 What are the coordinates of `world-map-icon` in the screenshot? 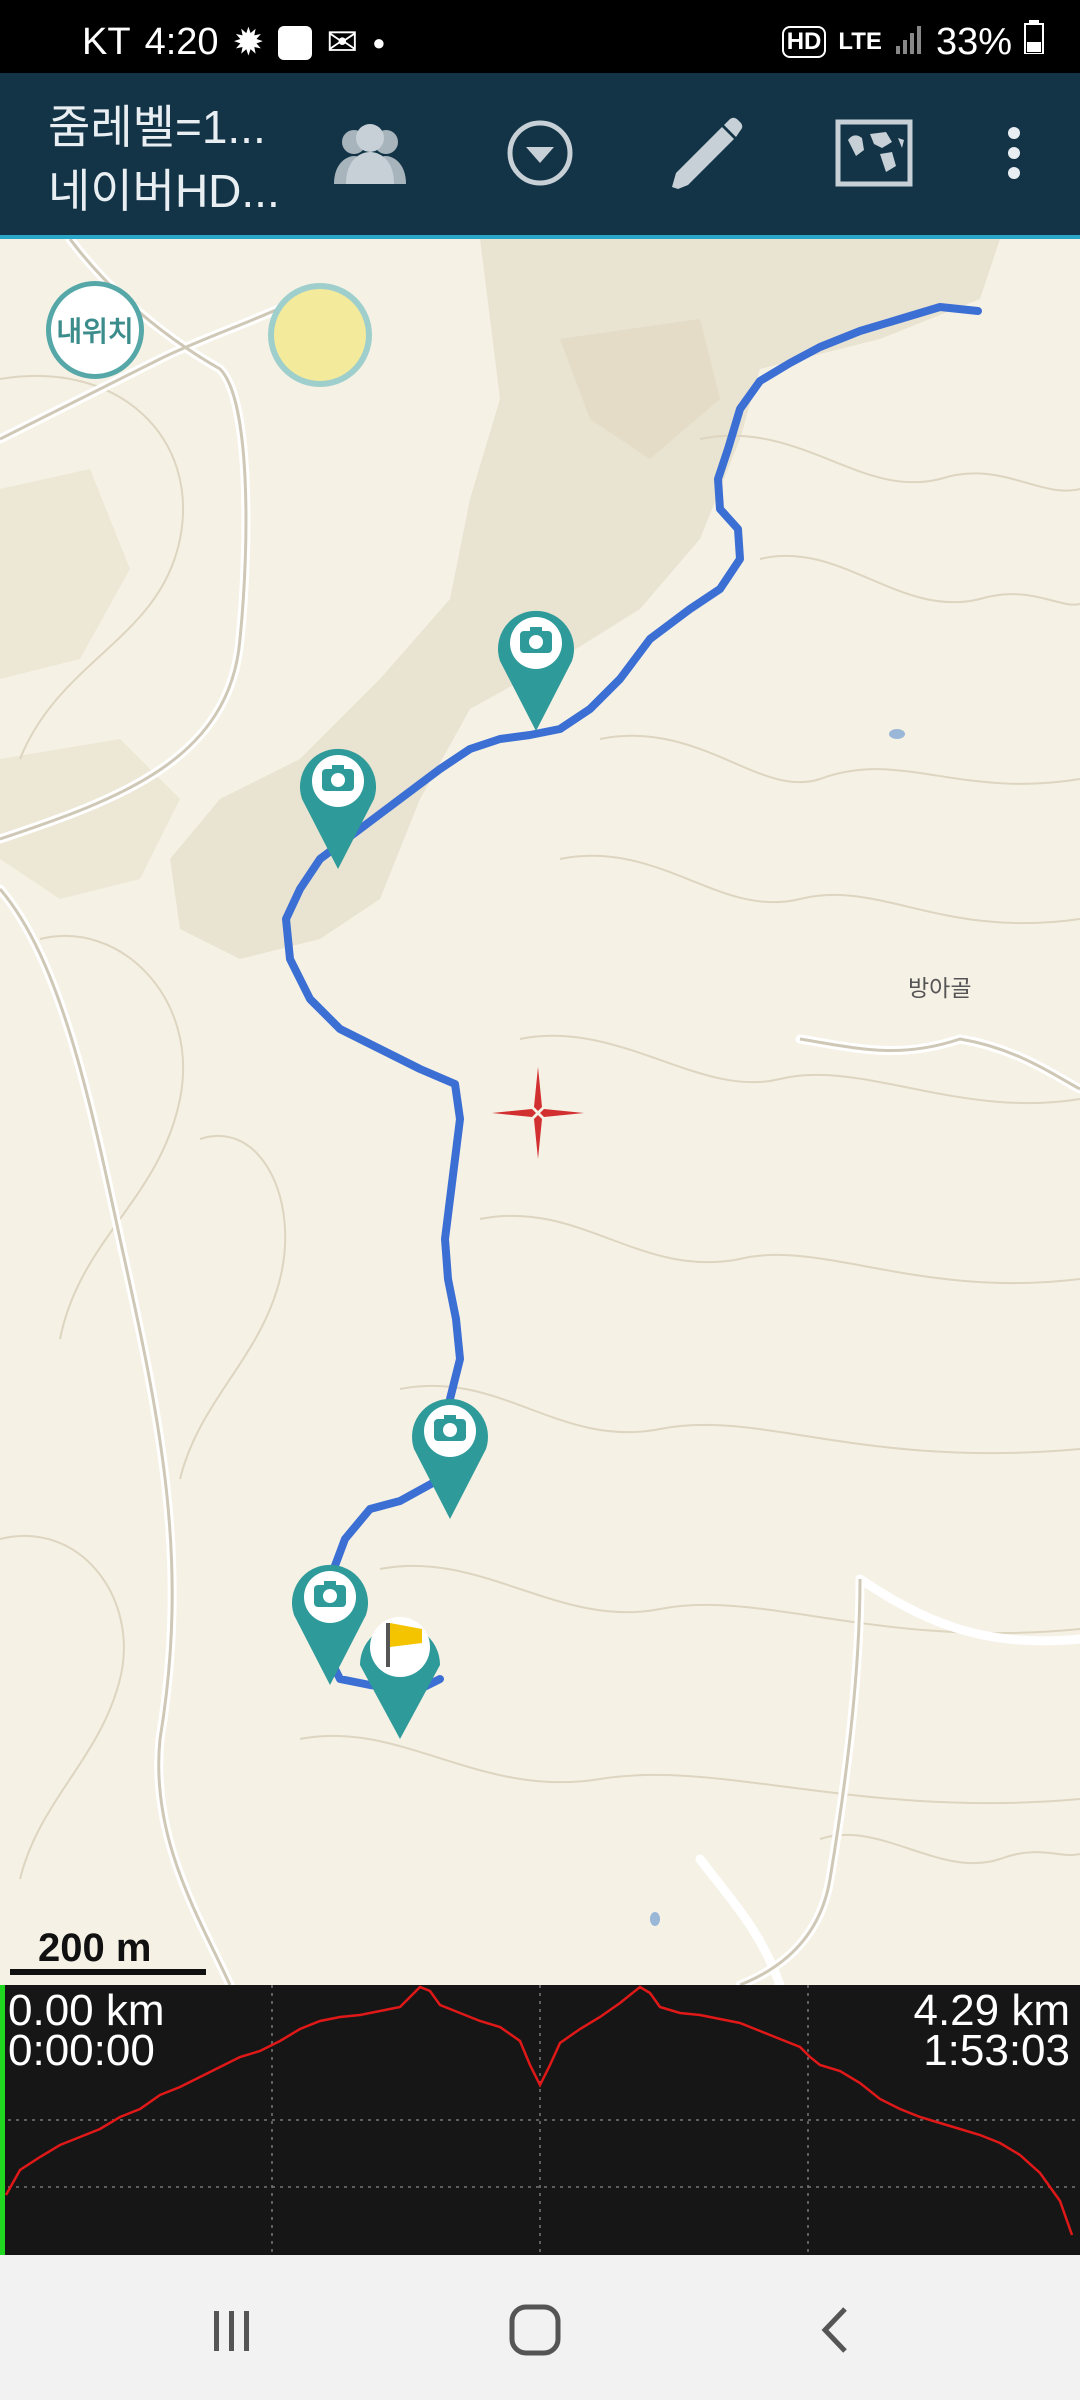 It's located at (874, 153).